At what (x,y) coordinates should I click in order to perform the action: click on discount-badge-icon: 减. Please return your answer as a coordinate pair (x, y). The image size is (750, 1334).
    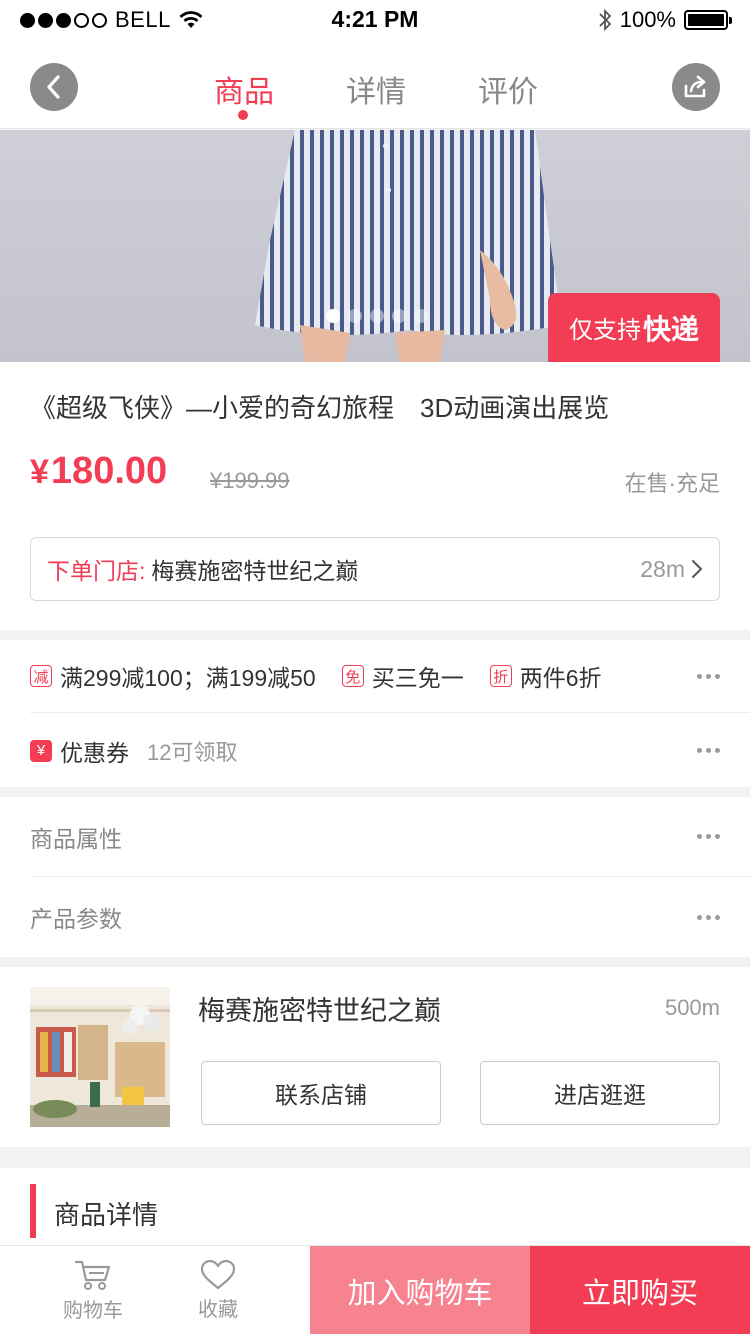
    Looking at the image, I should click on (41, 676).